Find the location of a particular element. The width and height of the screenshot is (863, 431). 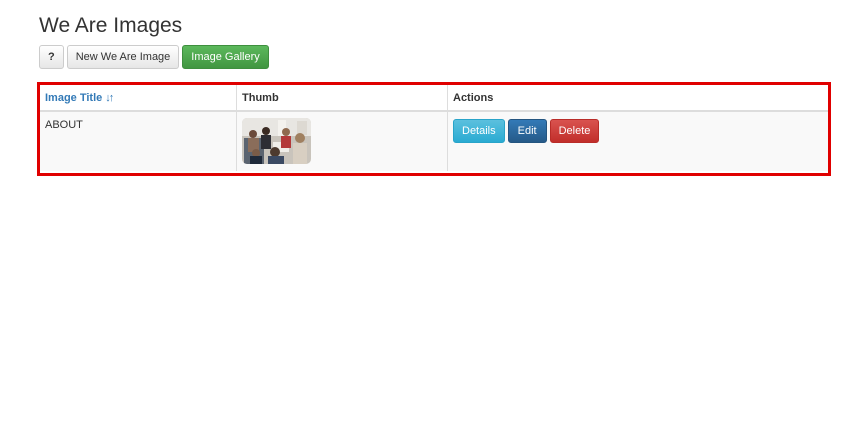

page-title: We Are Images is located at coordinates (111, 25).